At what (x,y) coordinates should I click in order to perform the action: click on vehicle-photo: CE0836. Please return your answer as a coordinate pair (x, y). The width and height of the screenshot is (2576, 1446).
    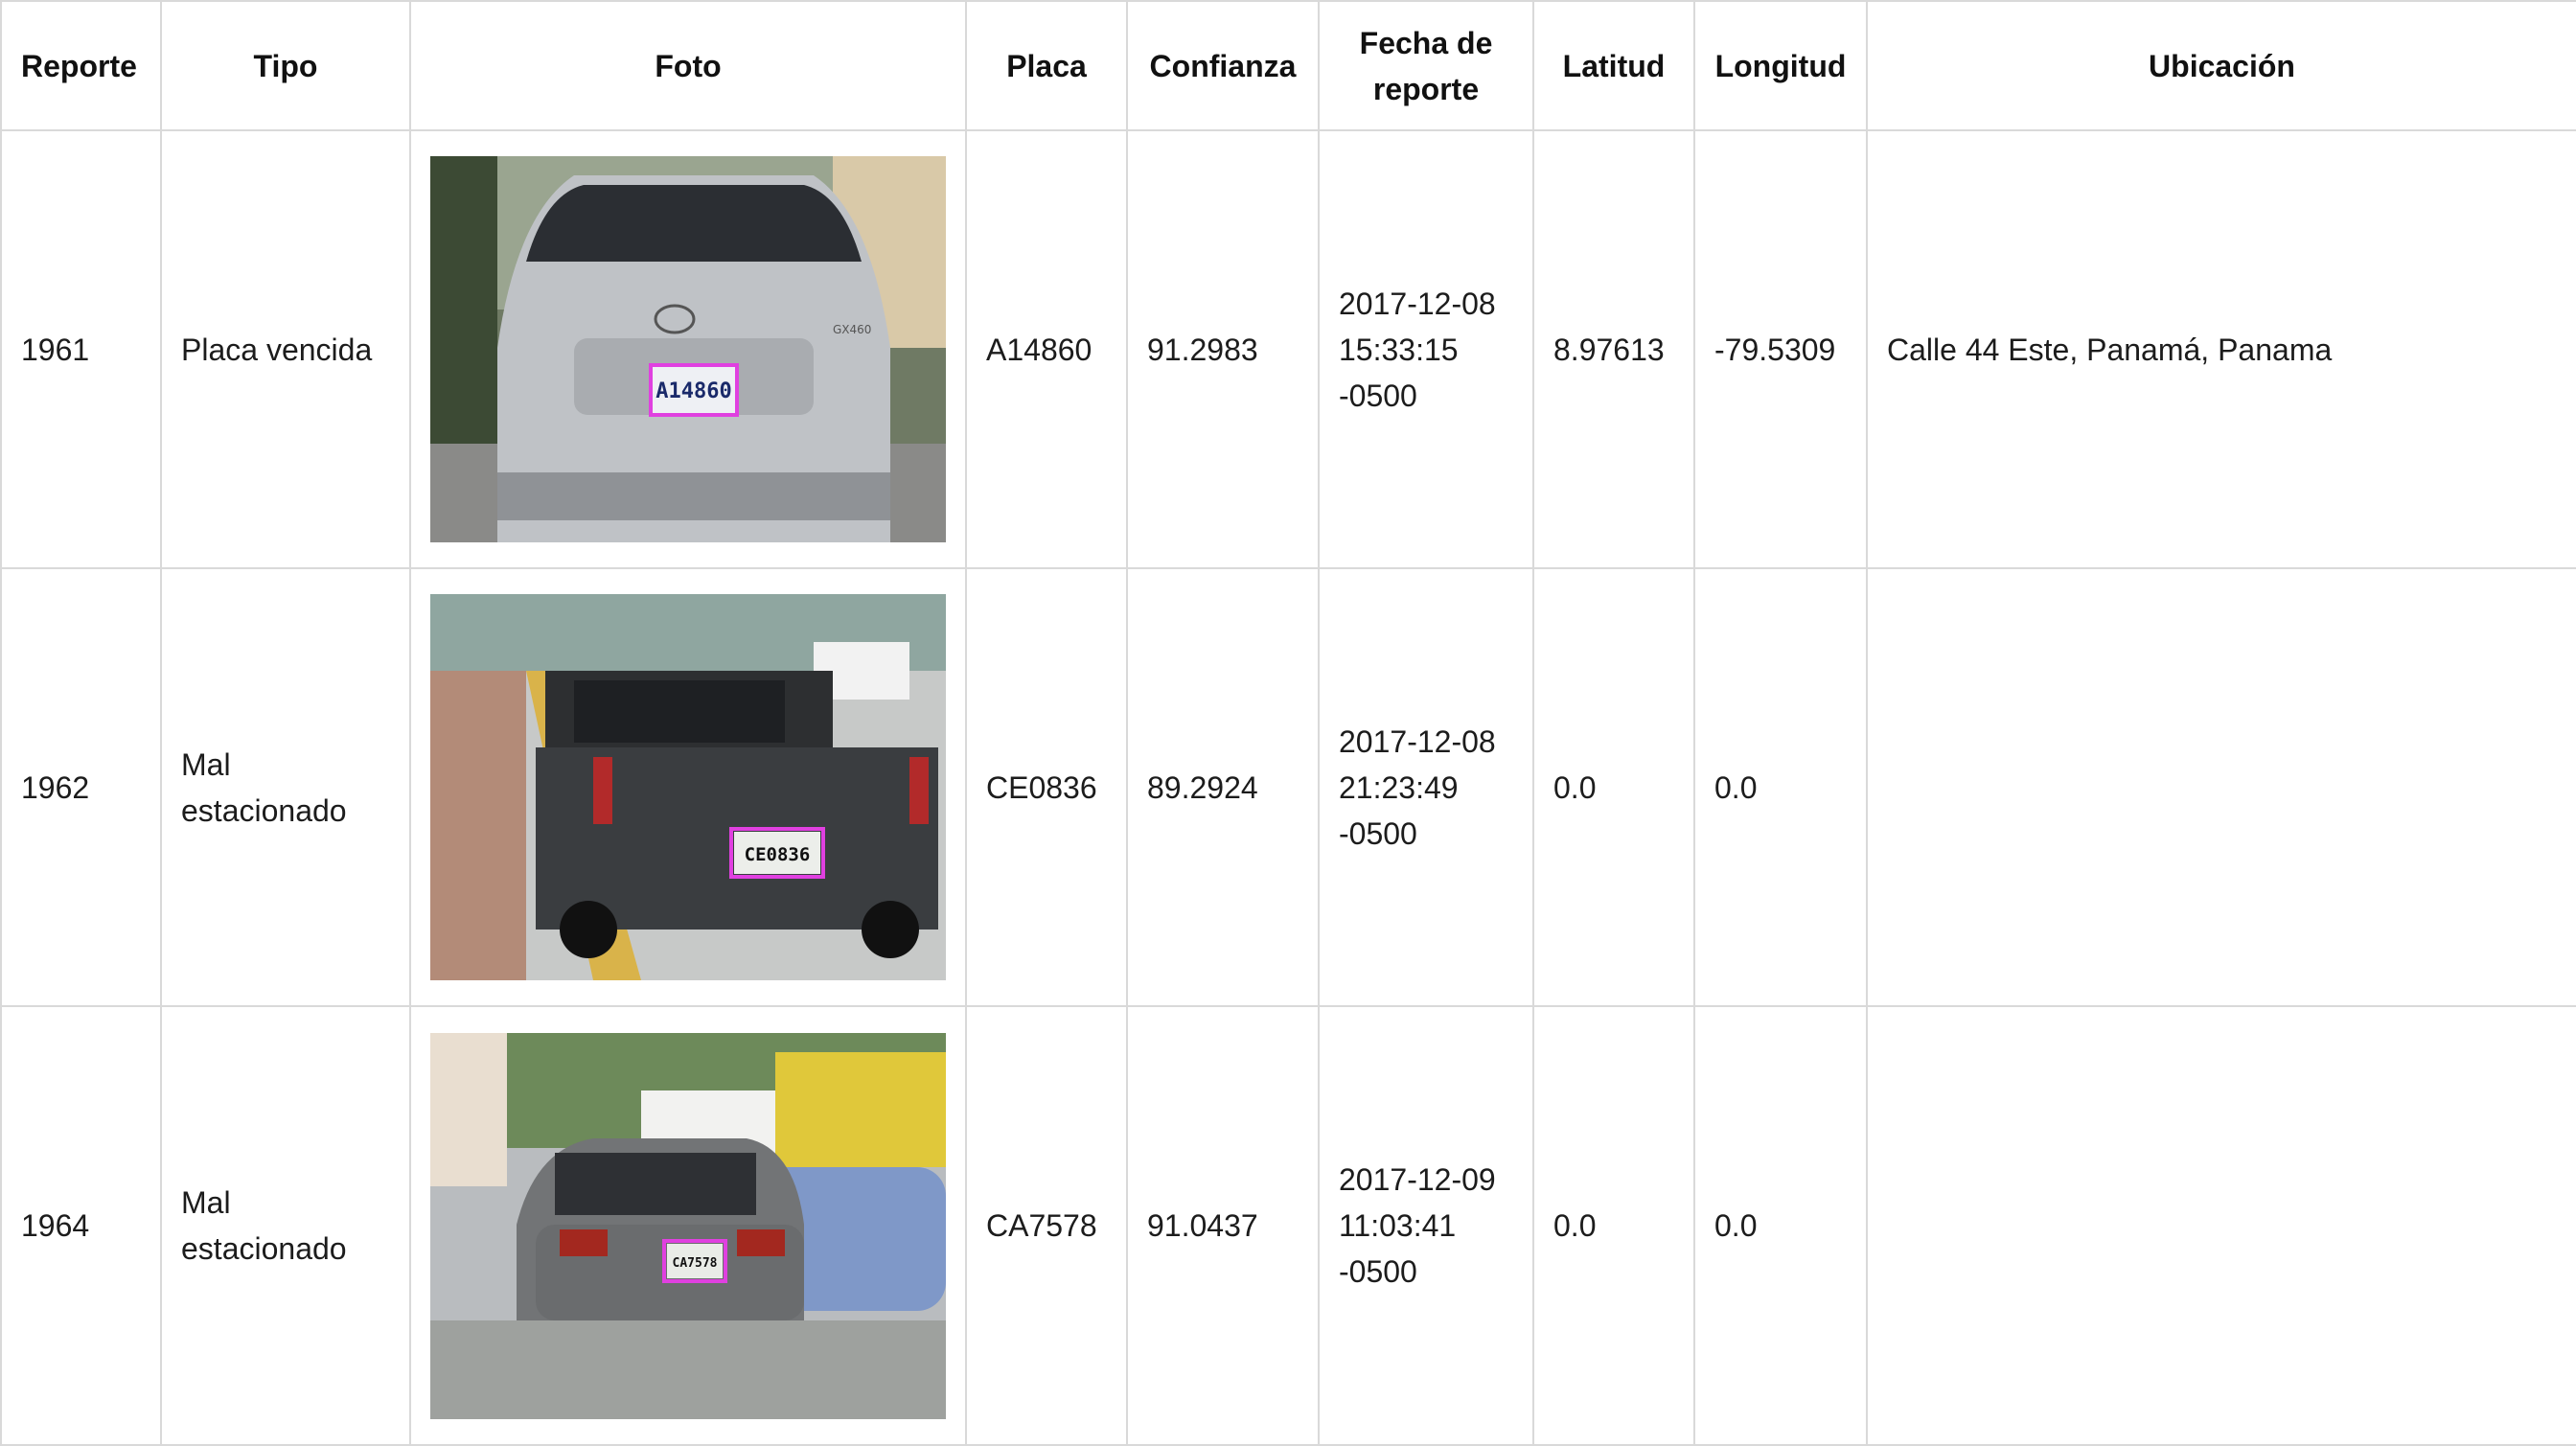
    Looking at the image, I should click on (688, 787).